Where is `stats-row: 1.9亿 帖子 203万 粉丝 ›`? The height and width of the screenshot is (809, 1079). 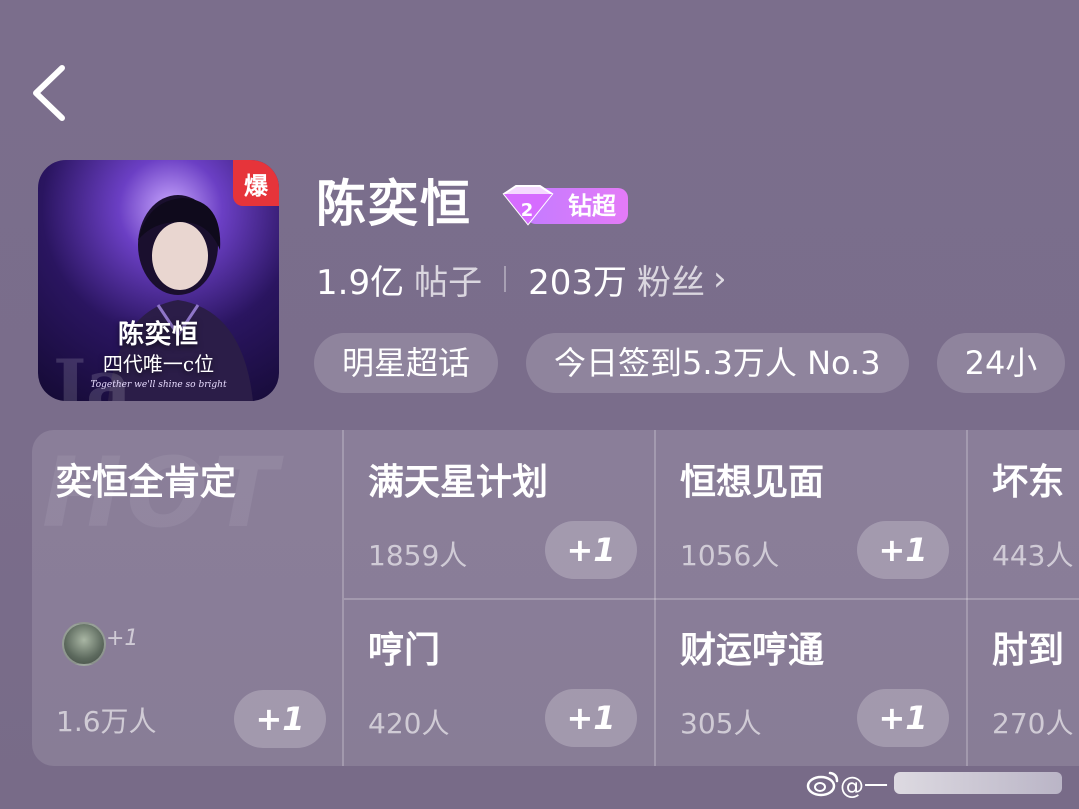
stats-row: 1.9亿 帖子 203万 粉丝 › is located at coordinates (521, 279).